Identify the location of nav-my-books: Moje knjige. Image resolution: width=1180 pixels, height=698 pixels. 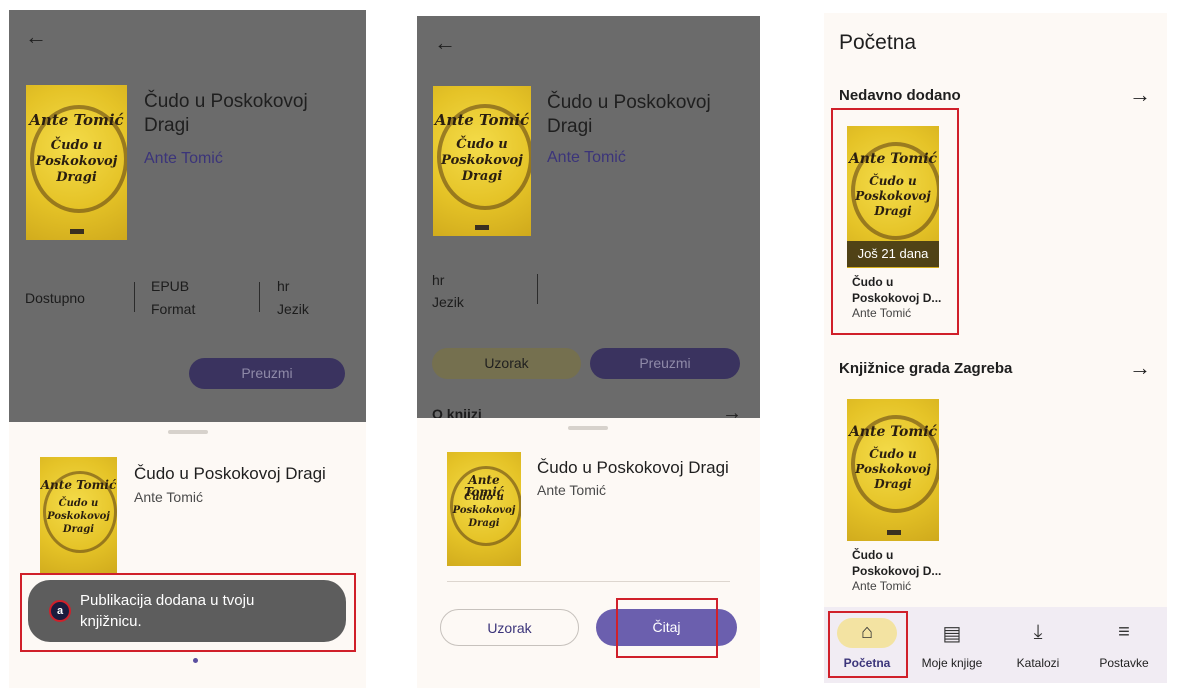
(952, 663).